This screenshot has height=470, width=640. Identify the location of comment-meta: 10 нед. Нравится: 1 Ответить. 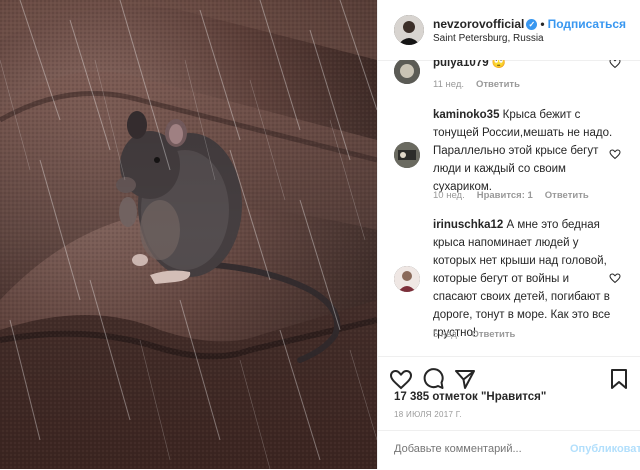
(517, 195).